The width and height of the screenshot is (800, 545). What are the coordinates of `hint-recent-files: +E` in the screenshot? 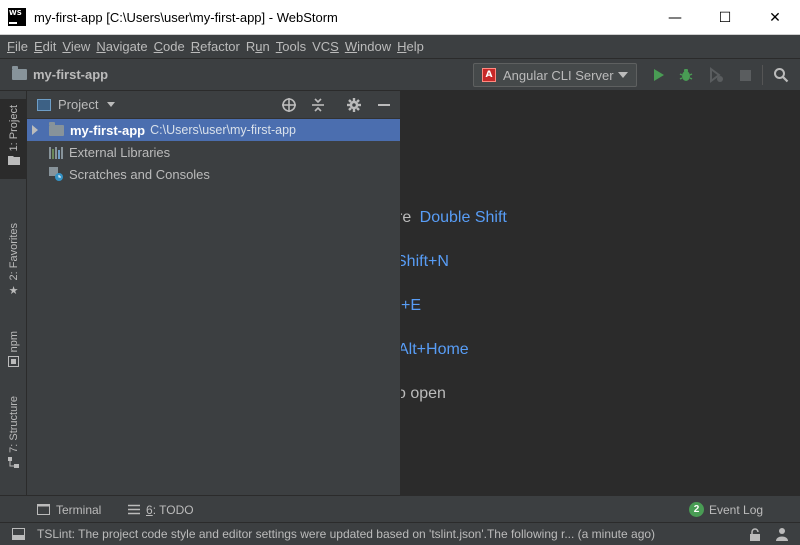 It's located at (411, 305).